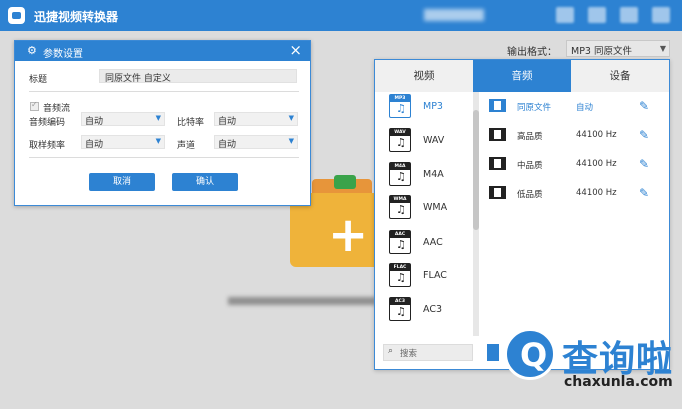 The image size is (682, 409). Describe the element at coordinates (47, 123) in the screenshot. I see `audio-codec-label: 音频编码` at that location.